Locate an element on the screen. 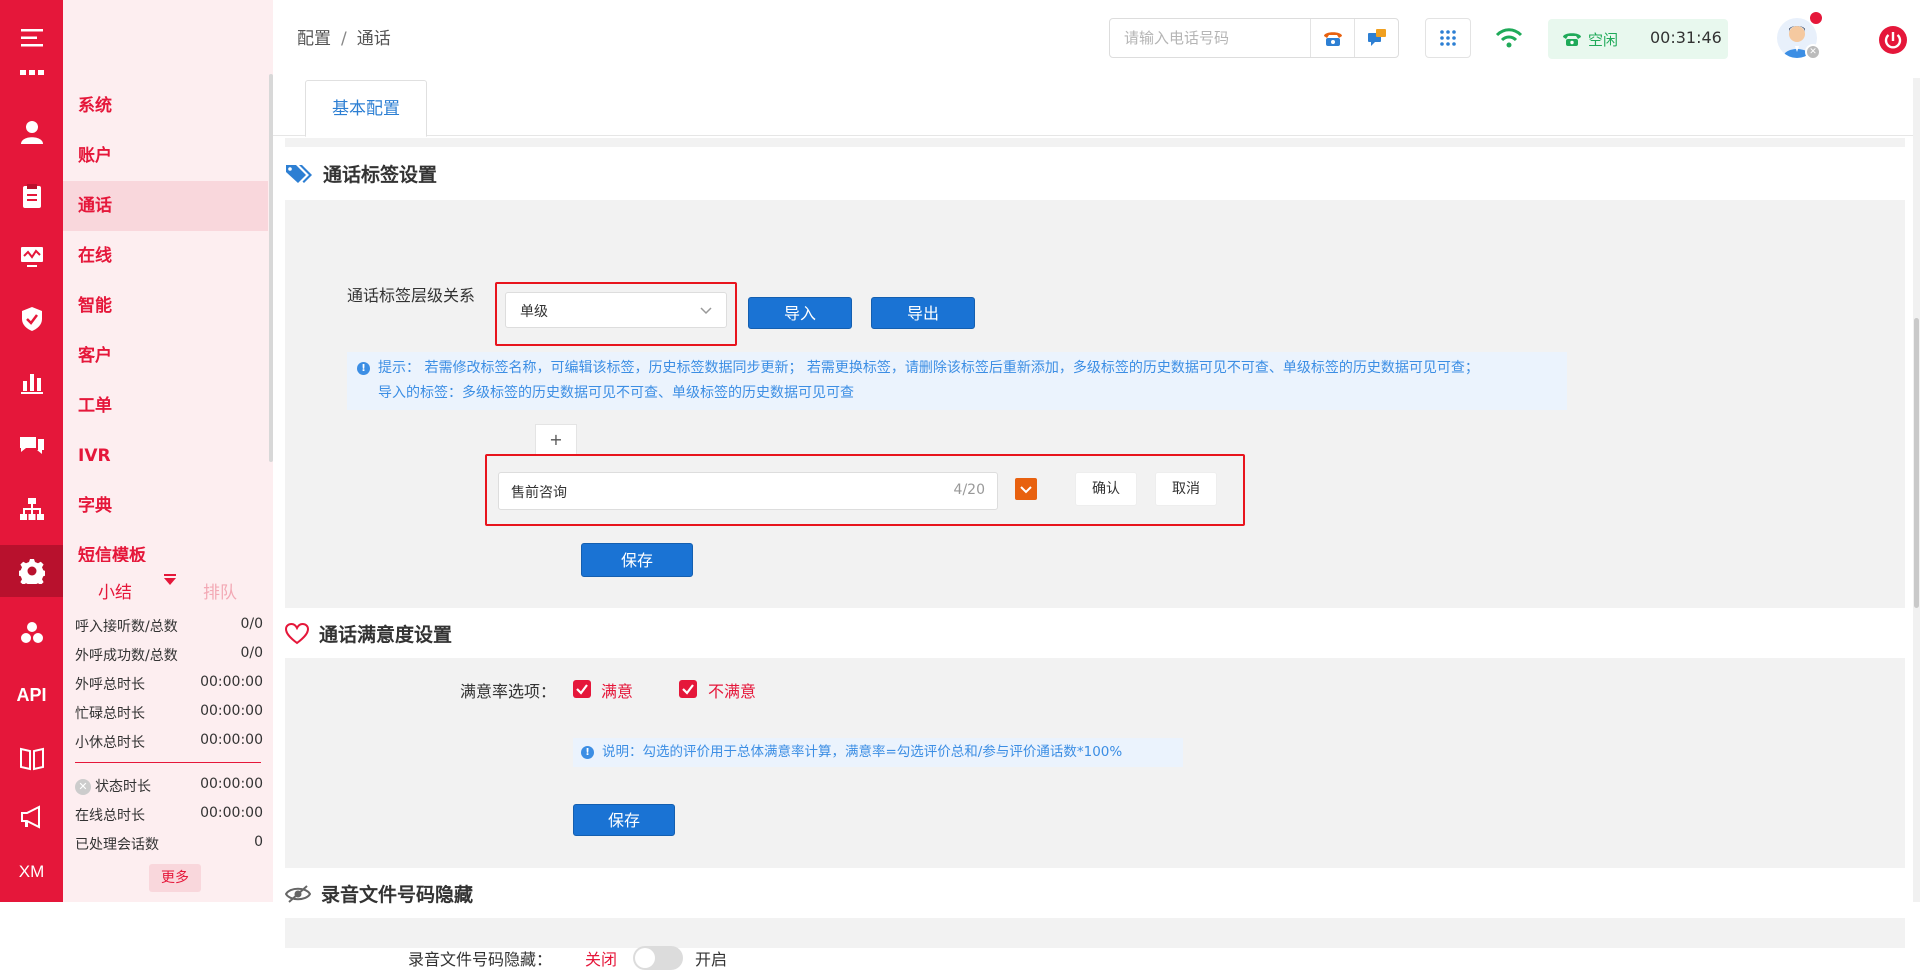 The width and height of the screenshot is (1920, 970). tag-dropdown-icon is located at coordinates (1026, 489).